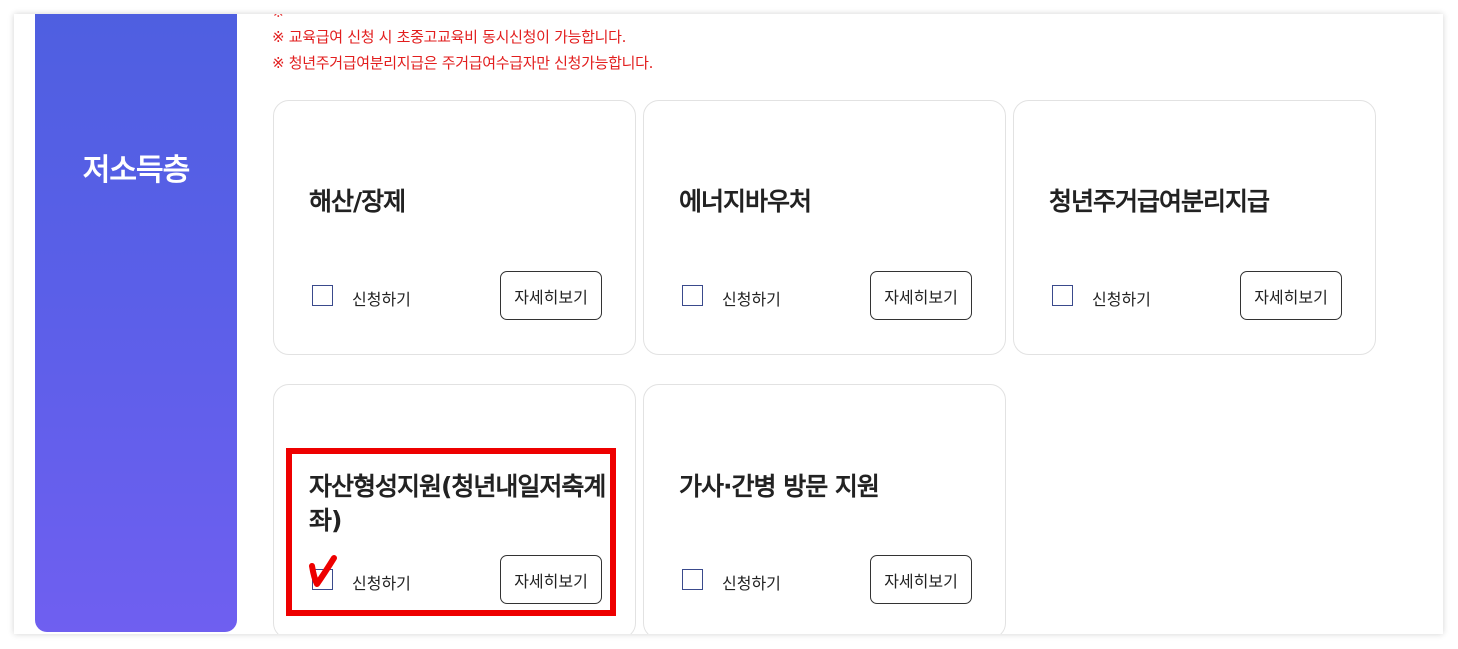  I want to click on card-title: 청년주거급여분리지급, so click(1159, 201).